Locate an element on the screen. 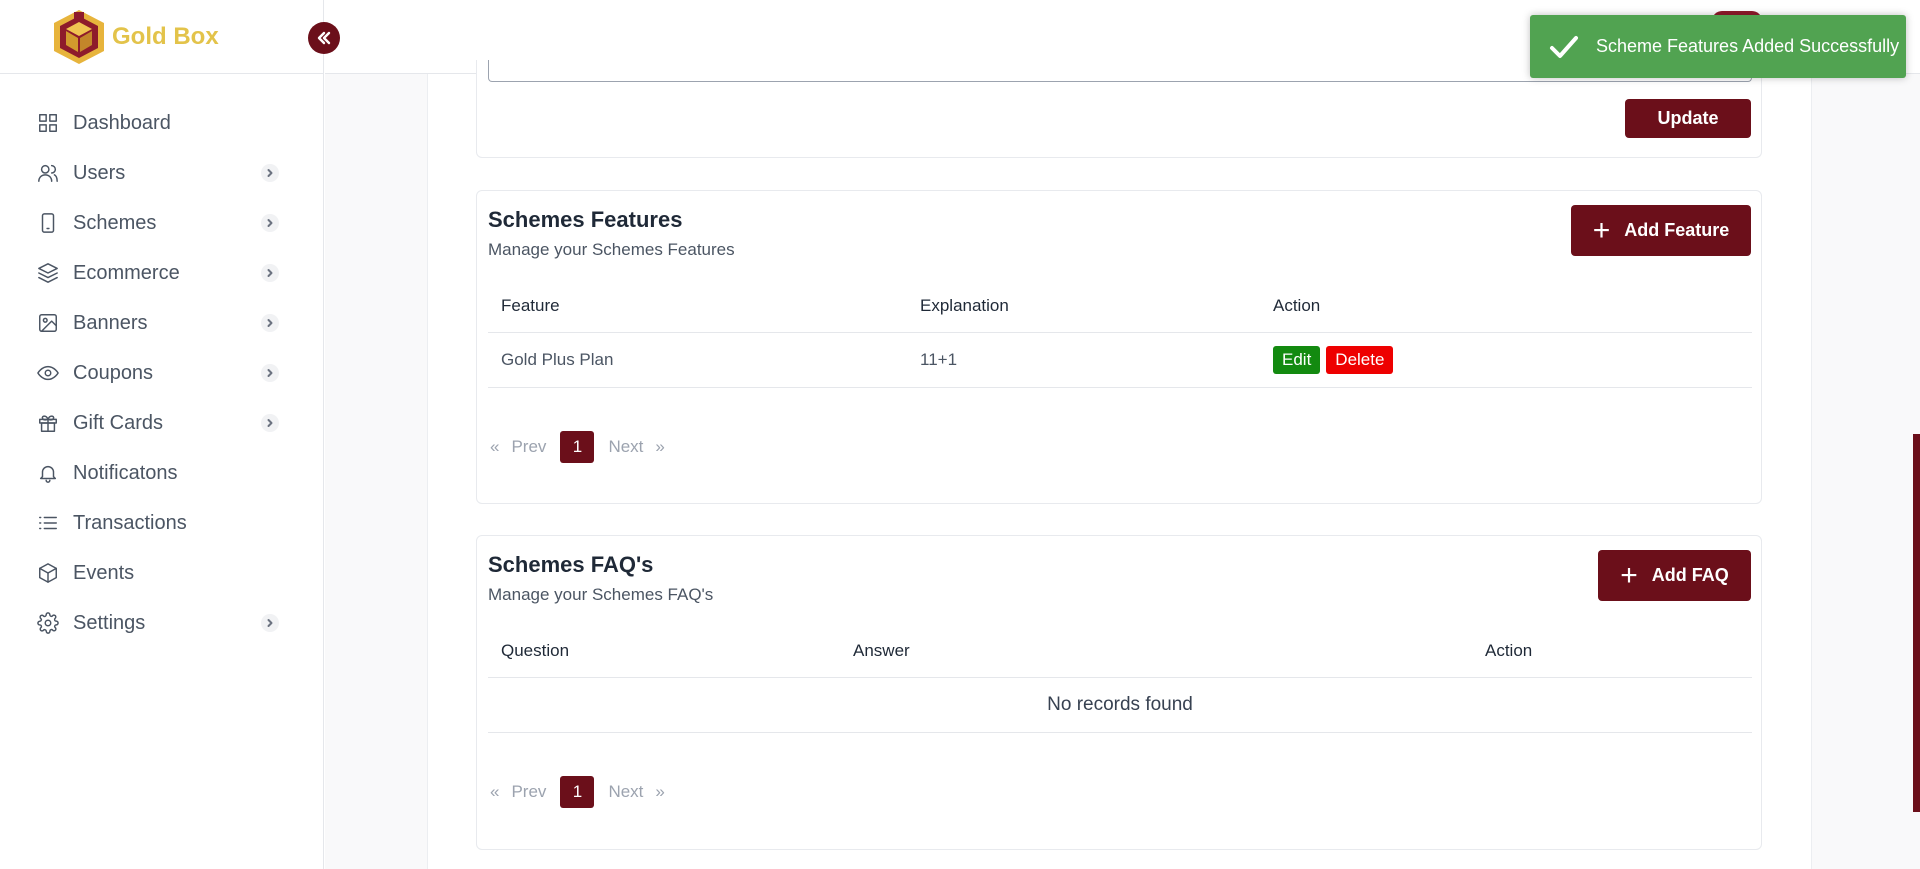  image-icon is located at coordinates (48, 323).